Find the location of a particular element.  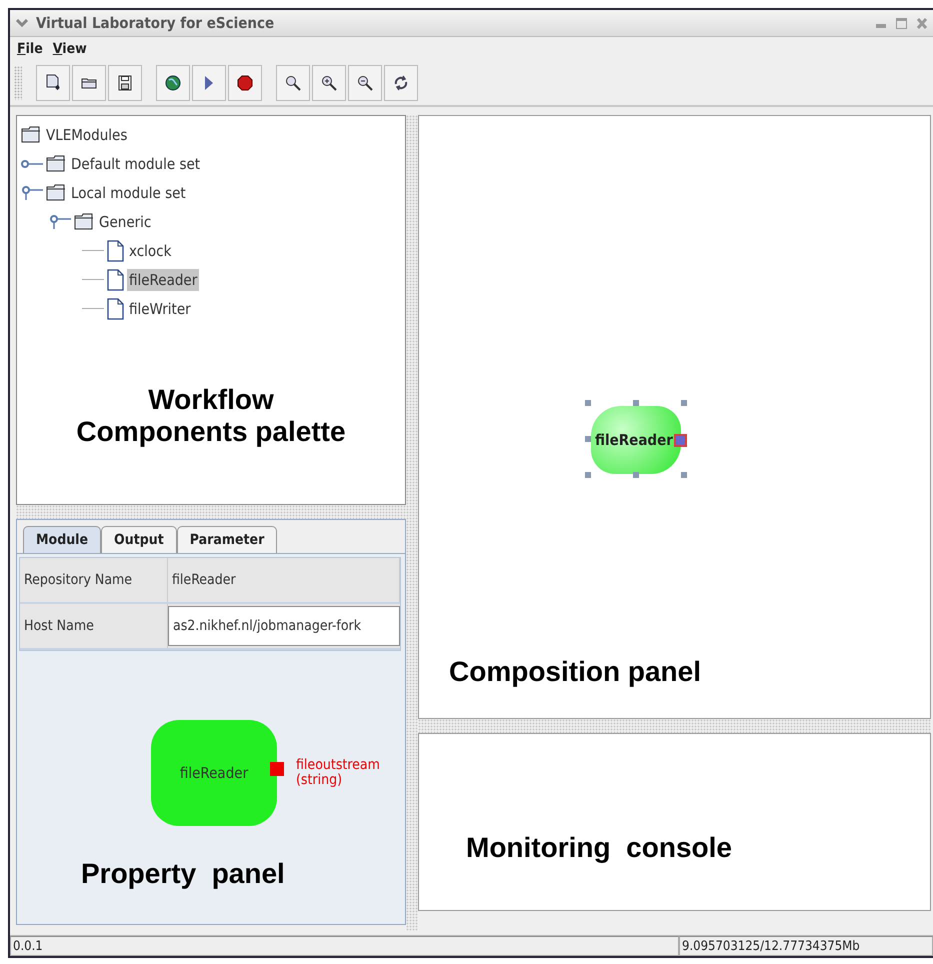

port-type: (string) is located at coordinates (319, 780).